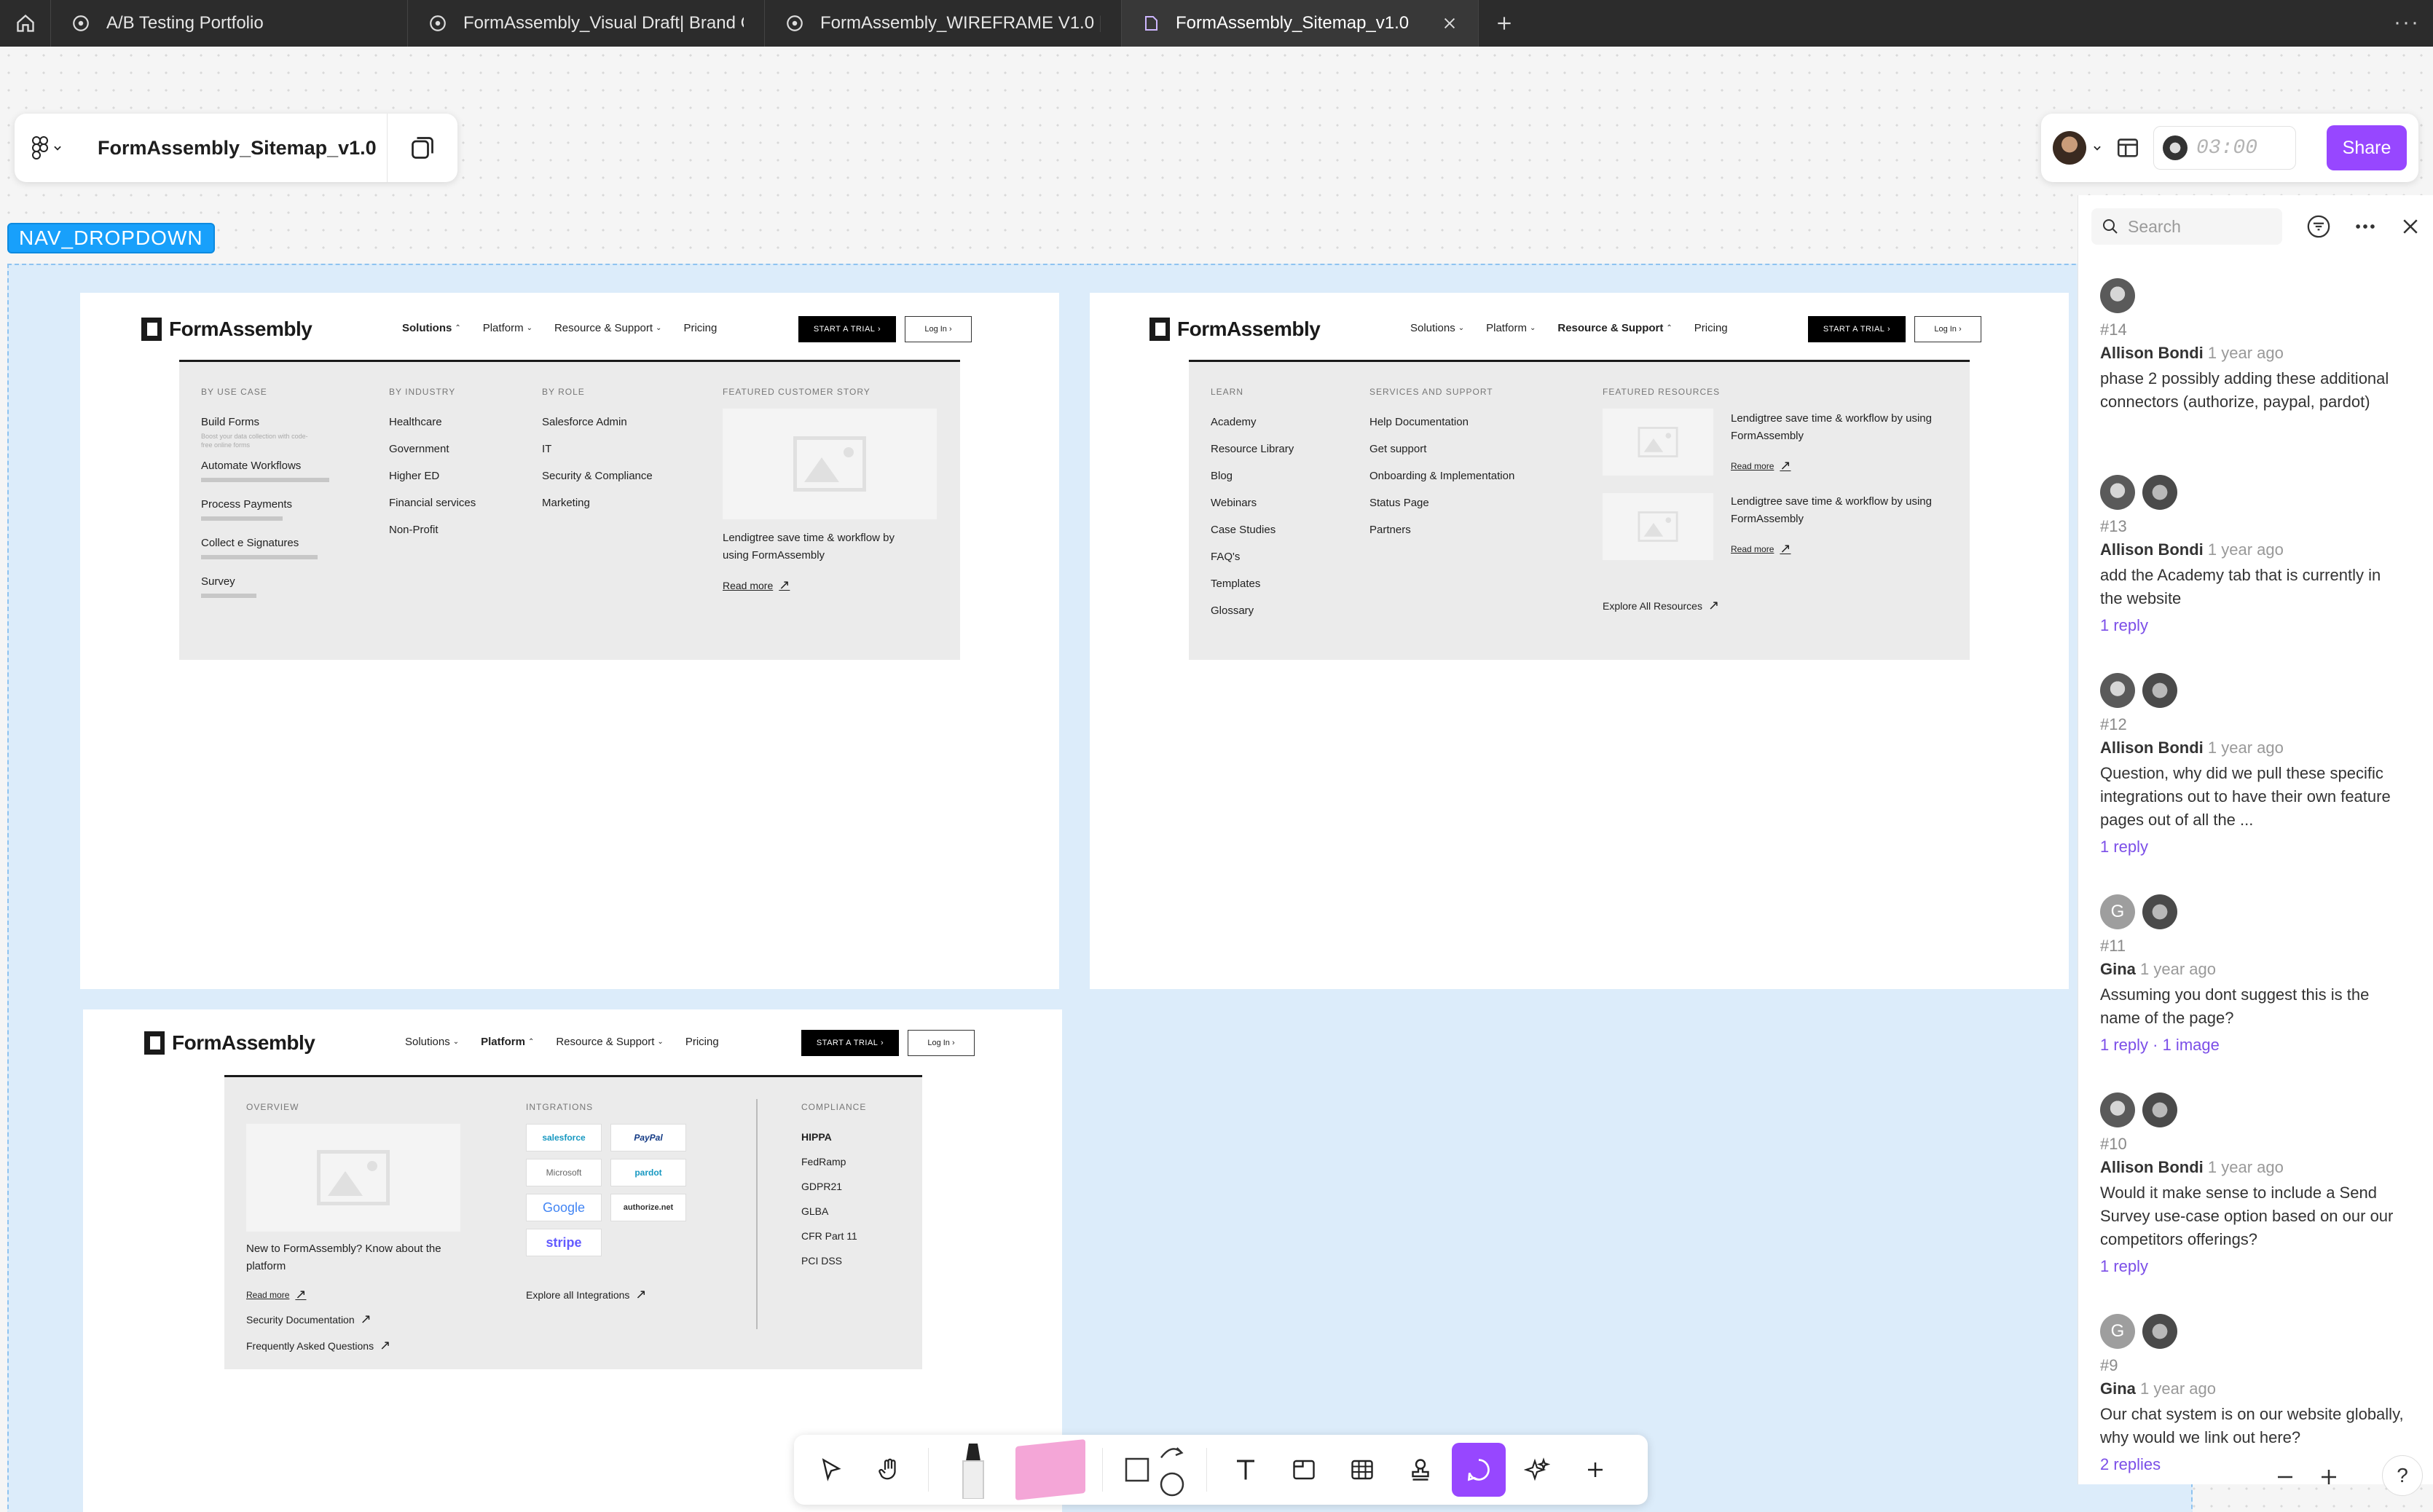  What do you see at coordinates (1441, 530) in the screenshot?
I see `menu-item: Partners` at bounding box center [1441, 530].